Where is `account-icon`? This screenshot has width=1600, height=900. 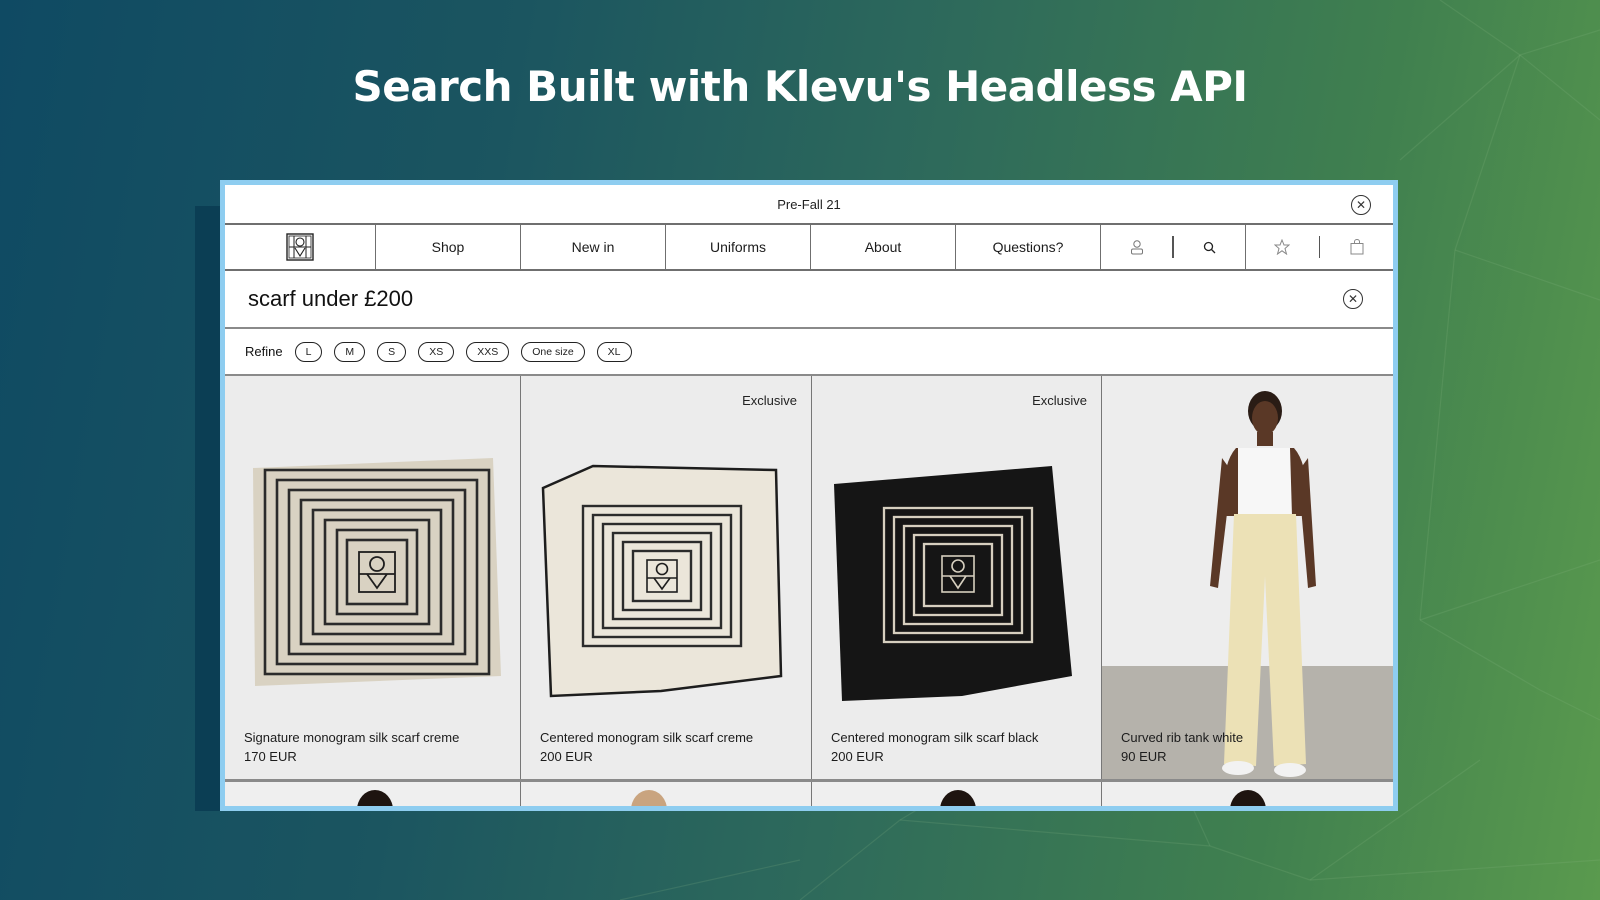
account-icon is located at coordinates (1137, 247).